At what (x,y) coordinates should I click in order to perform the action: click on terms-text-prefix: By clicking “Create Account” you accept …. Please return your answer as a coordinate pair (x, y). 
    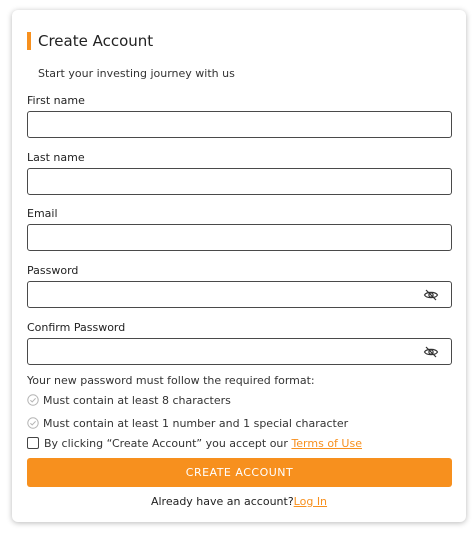
    Looking at the image, I should click on (168, 443).